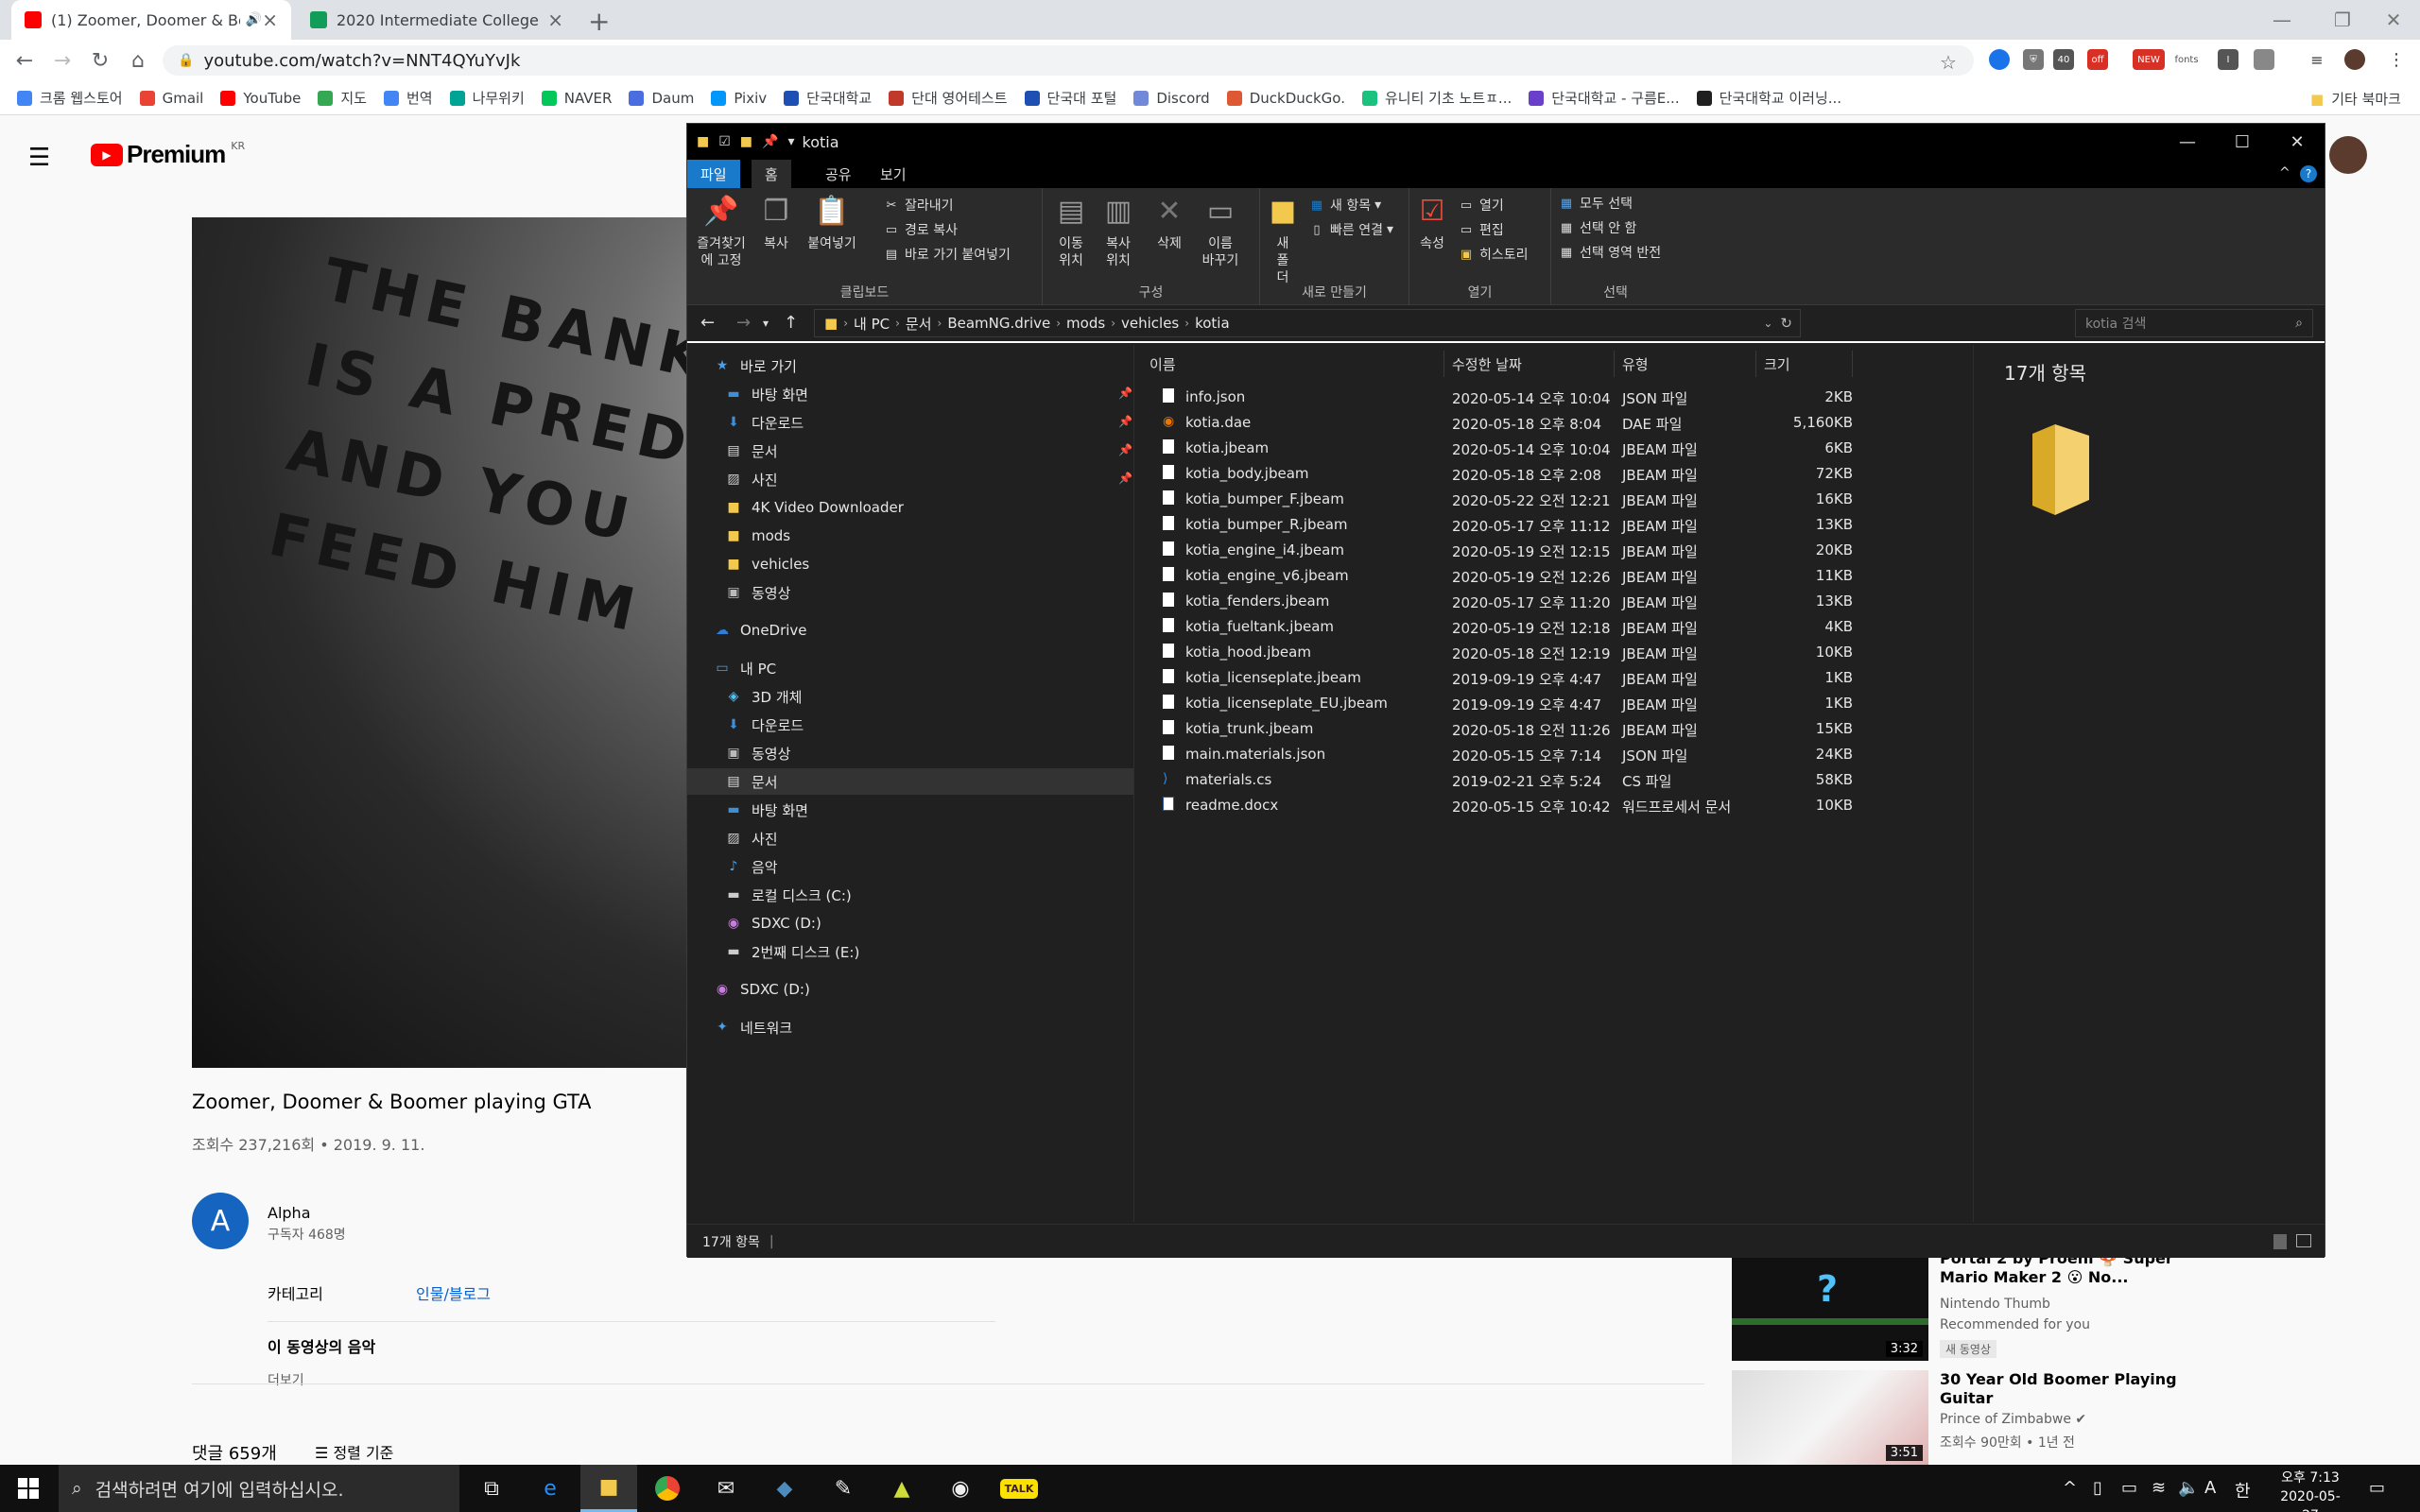  Describe the element at coordinates (1804, 364) in the screenshot. I see `column-header-size: 크기` at that location.